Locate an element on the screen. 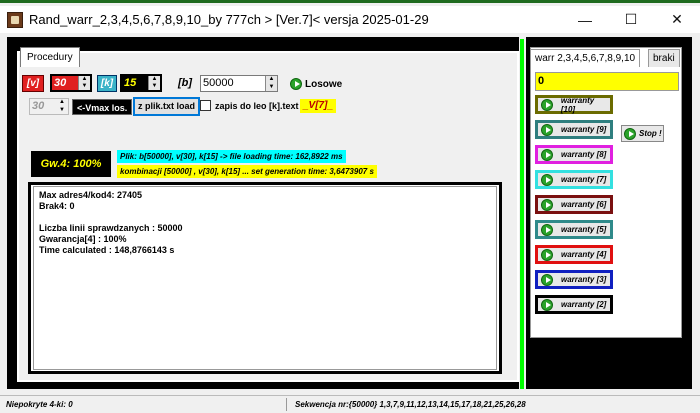 The width and height of the screenshot is (700, 413). warranty-label: warranty [9] is located at coordinates (584, 129).